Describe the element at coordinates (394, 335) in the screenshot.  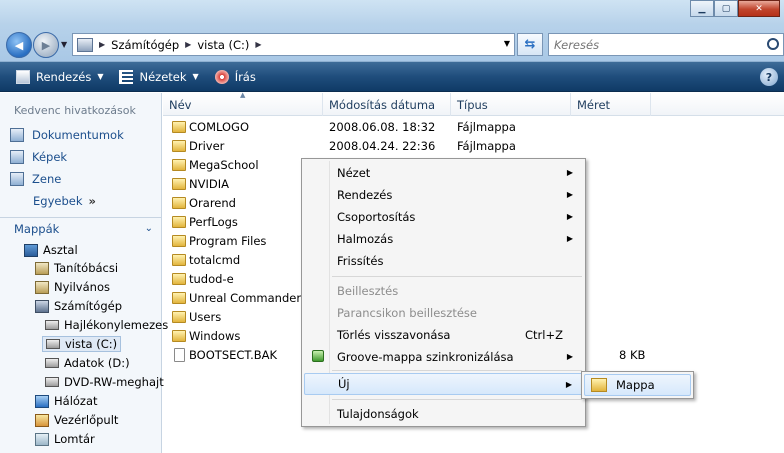
I see `menu-item-label: Törlés visszavonása` at that location.